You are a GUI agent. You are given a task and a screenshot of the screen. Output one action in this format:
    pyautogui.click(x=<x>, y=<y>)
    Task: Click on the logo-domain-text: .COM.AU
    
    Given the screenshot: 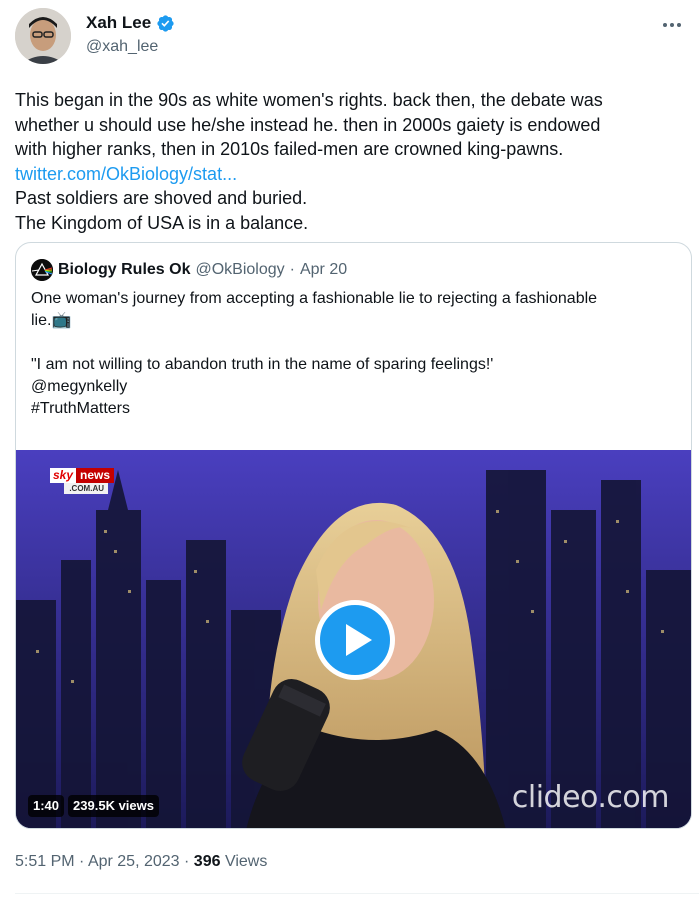 What is the action you would take?
    pyautogui.click(x=86, y=488)
    